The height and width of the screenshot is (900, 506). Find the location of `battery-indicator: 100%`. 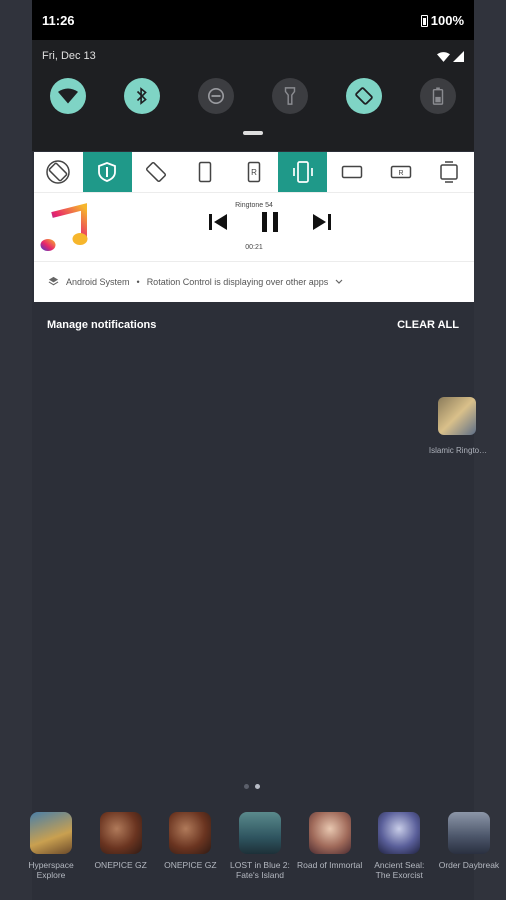

battery-indicator: 100% is located at coordinates (442, 20).